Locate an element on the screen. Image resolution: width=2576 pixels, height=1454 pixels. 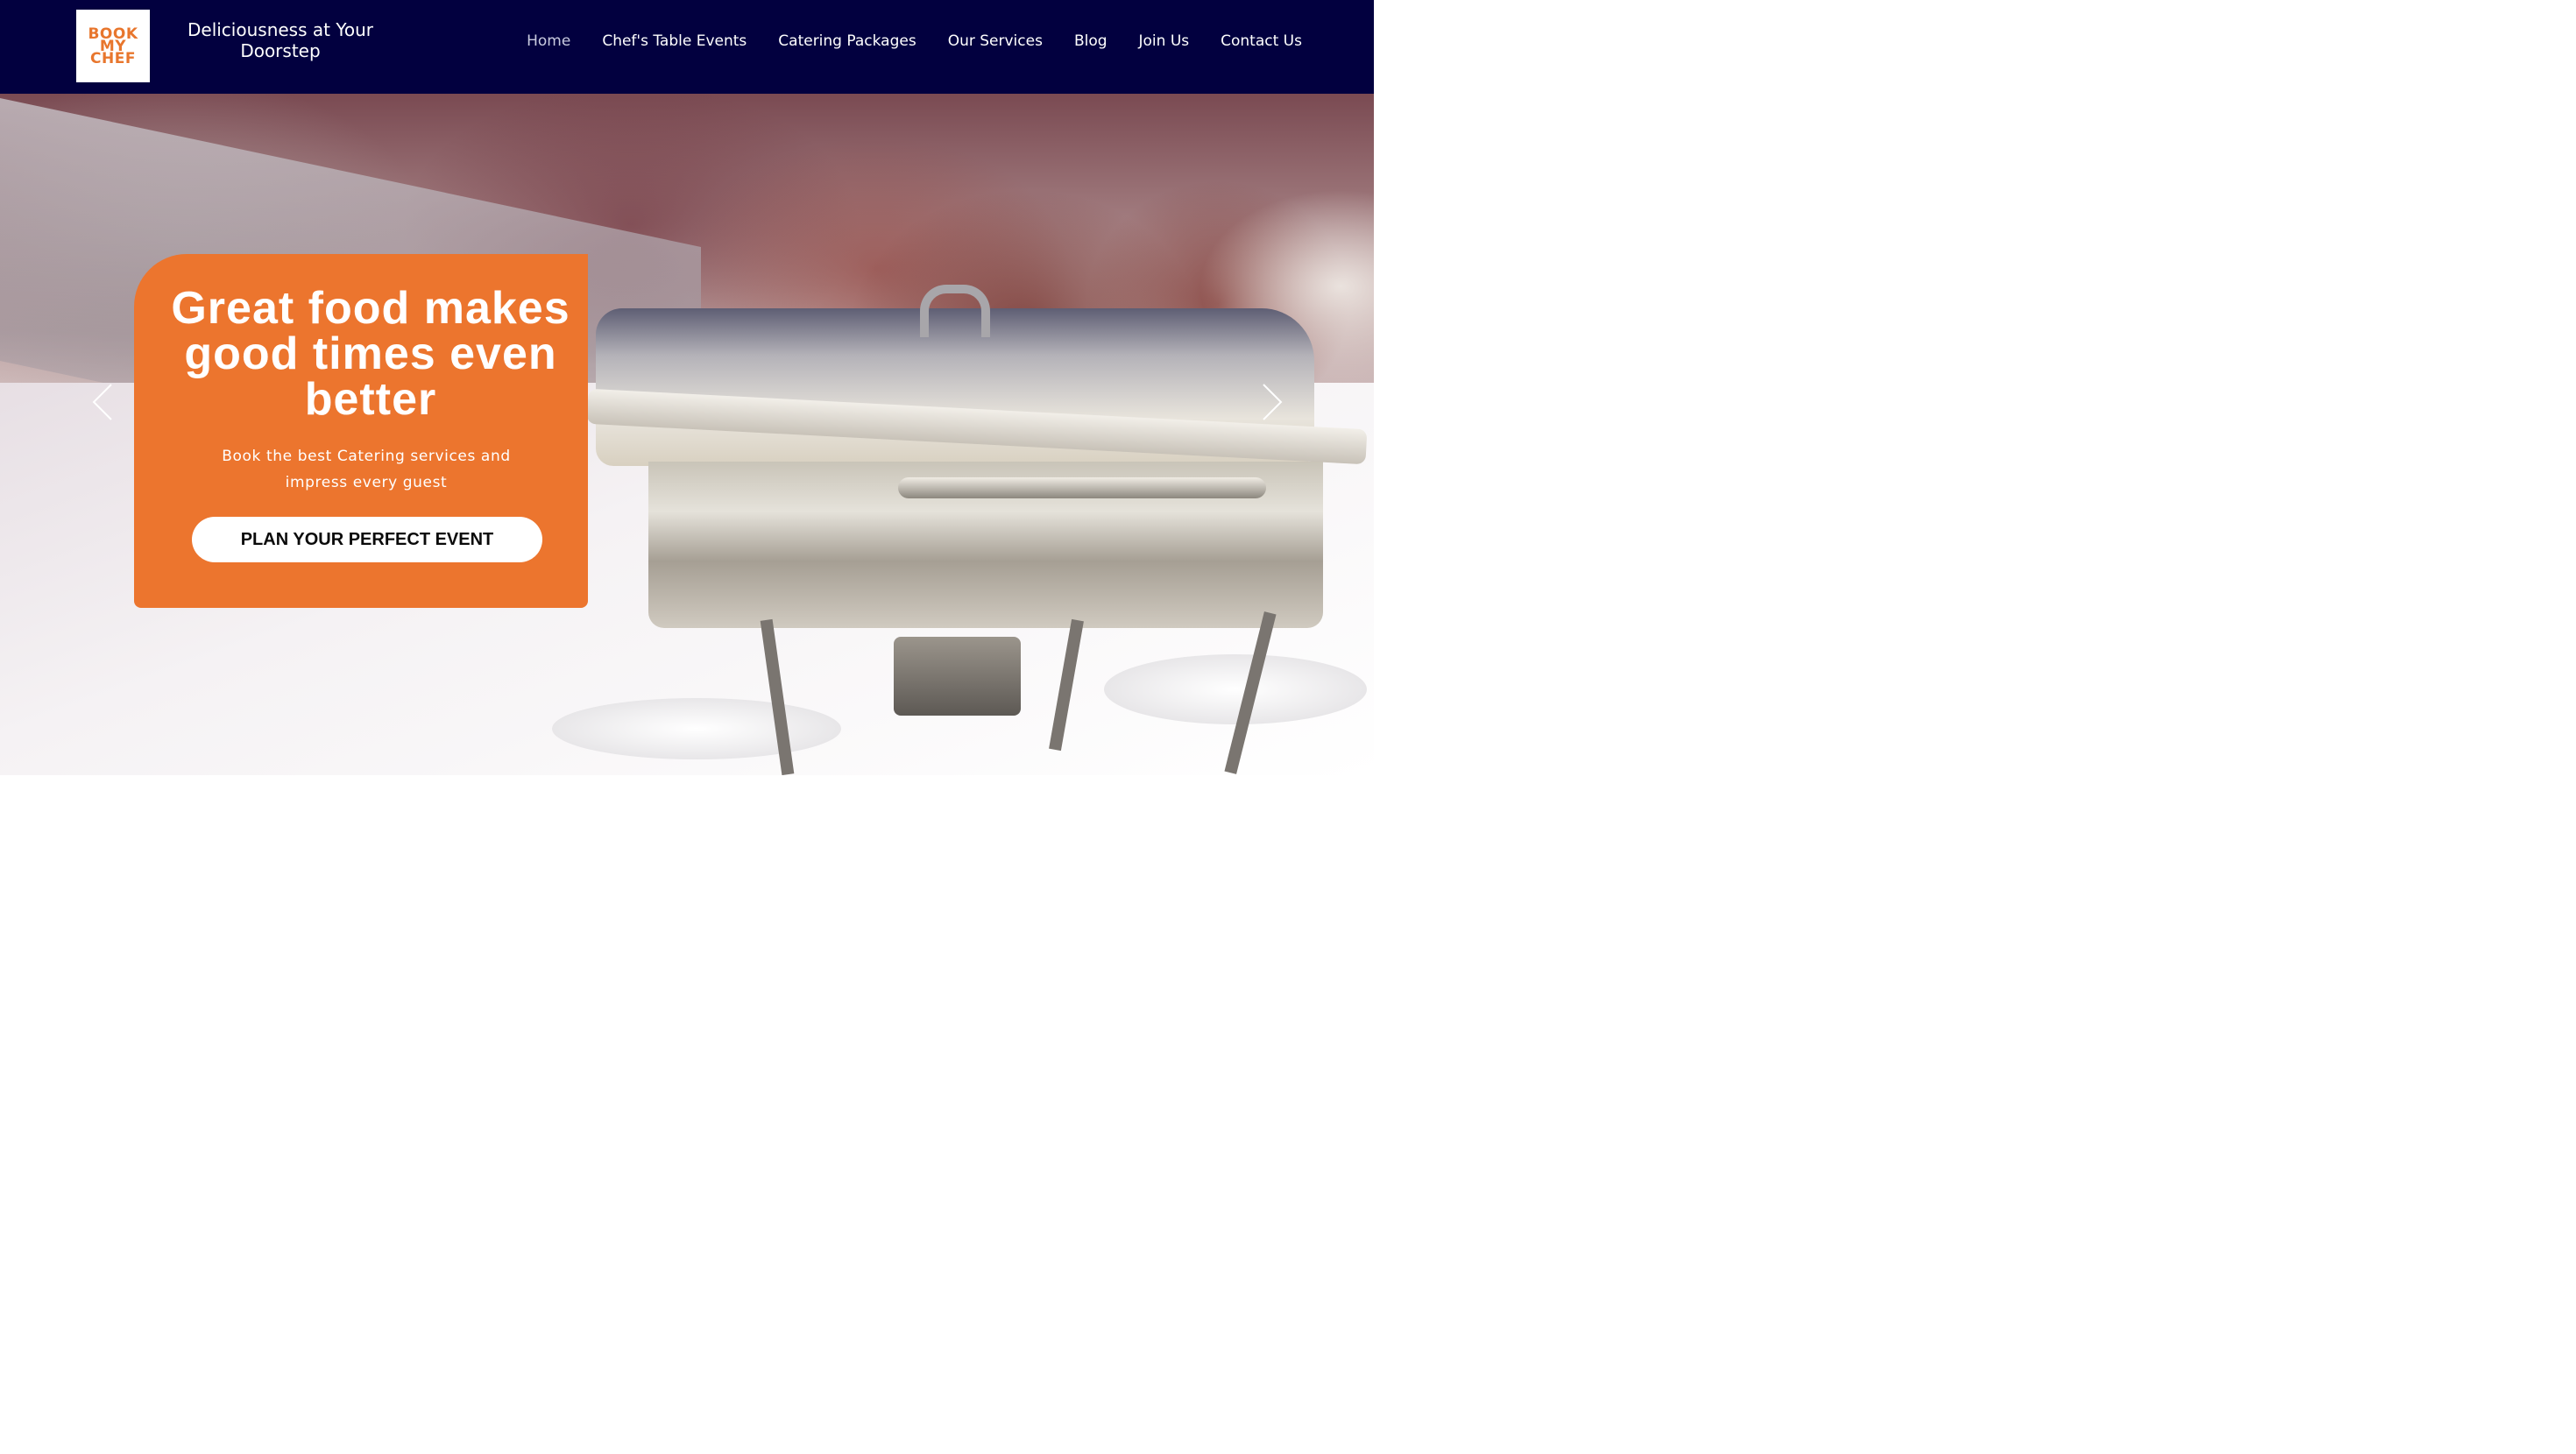
carousel-next-button is located at coordinates (1272, 402).